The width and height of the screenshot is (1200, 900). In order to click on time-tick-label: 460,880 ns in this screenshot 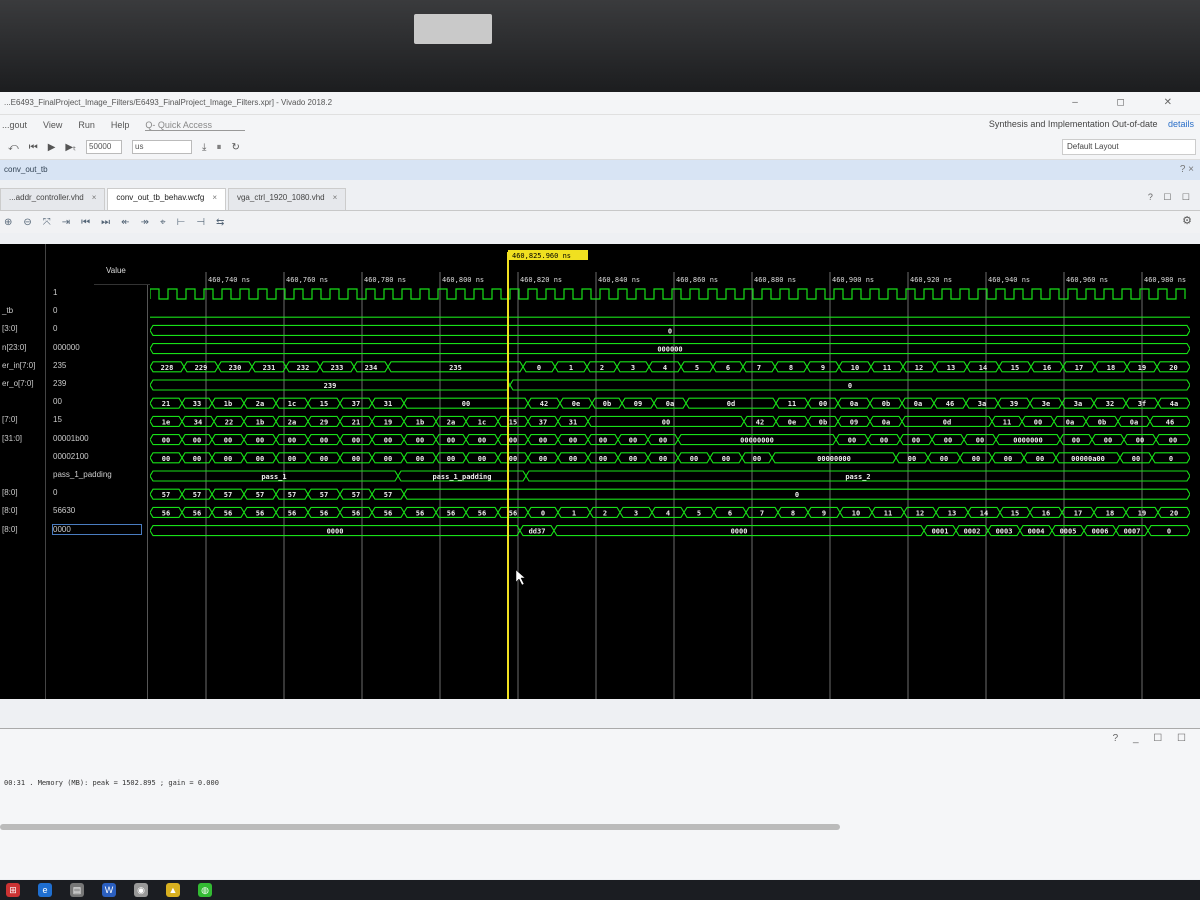, I will do `click(775, 280)`.